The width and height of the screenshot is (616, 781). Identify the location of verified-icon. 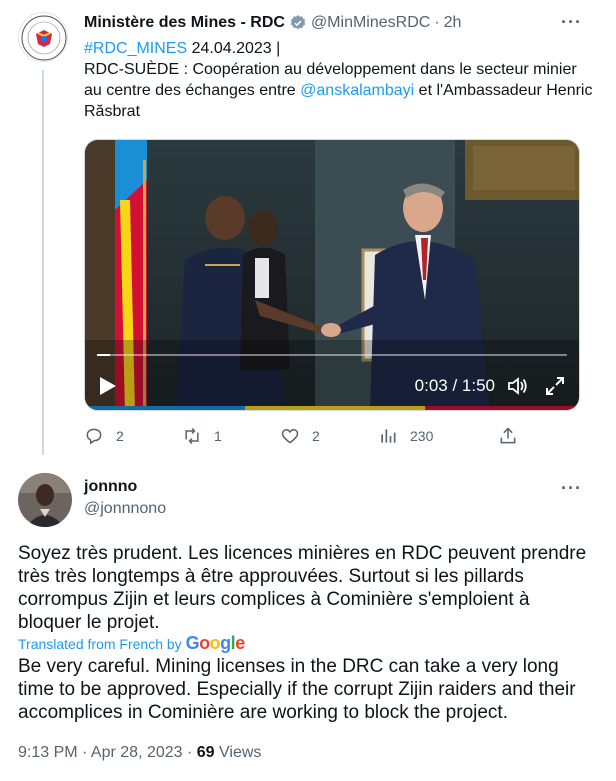
(298, 22).